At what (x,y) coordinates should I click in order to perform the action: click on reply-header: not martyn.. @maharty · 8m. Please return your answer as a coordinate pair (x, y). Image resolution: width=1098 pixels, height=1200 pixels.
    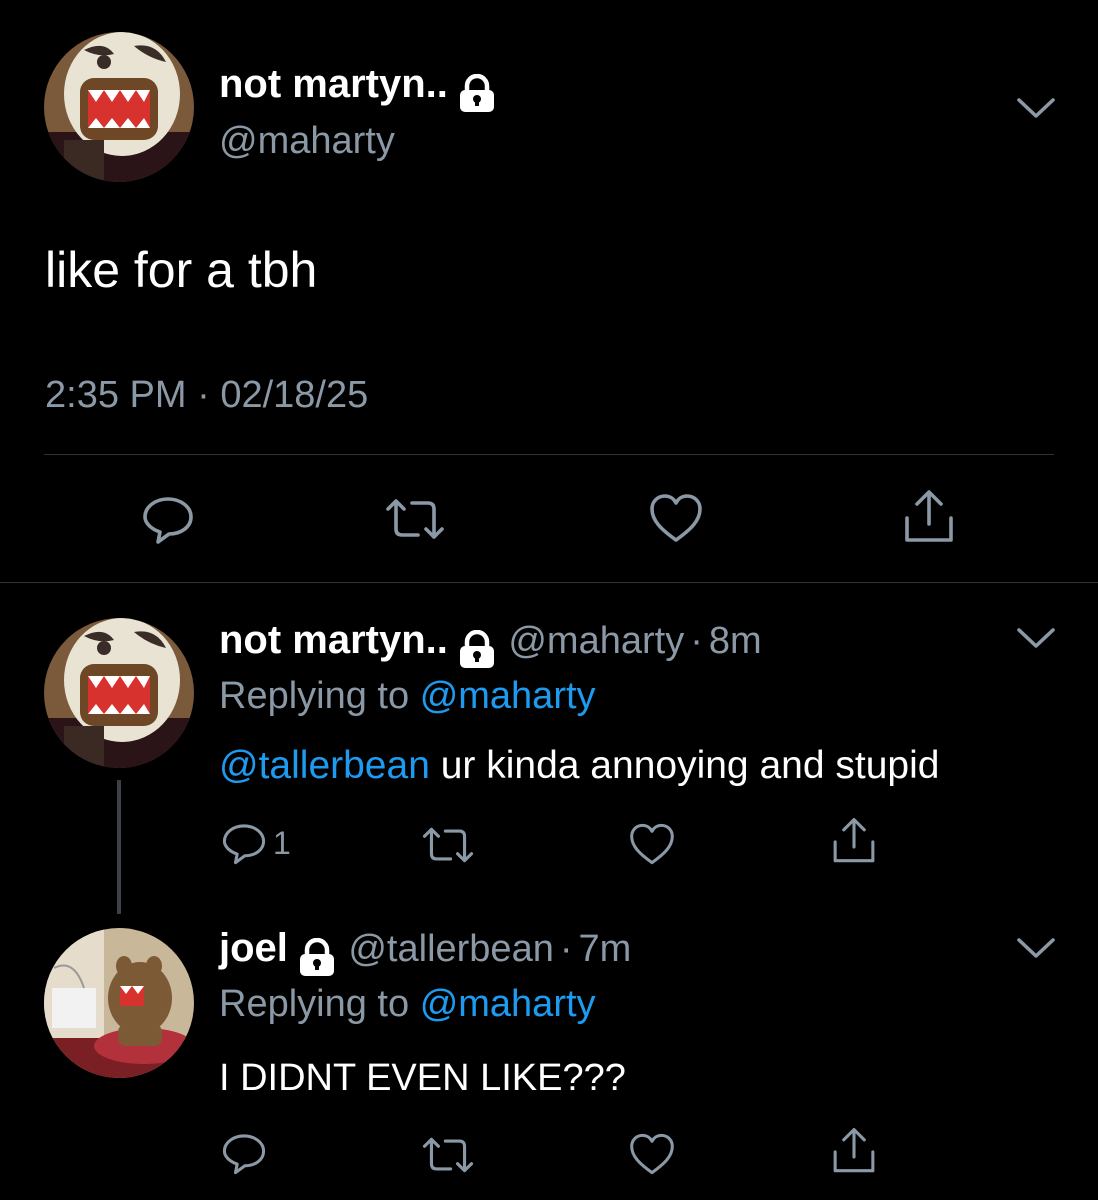
    Looking at the image, I should click on (490, 644).